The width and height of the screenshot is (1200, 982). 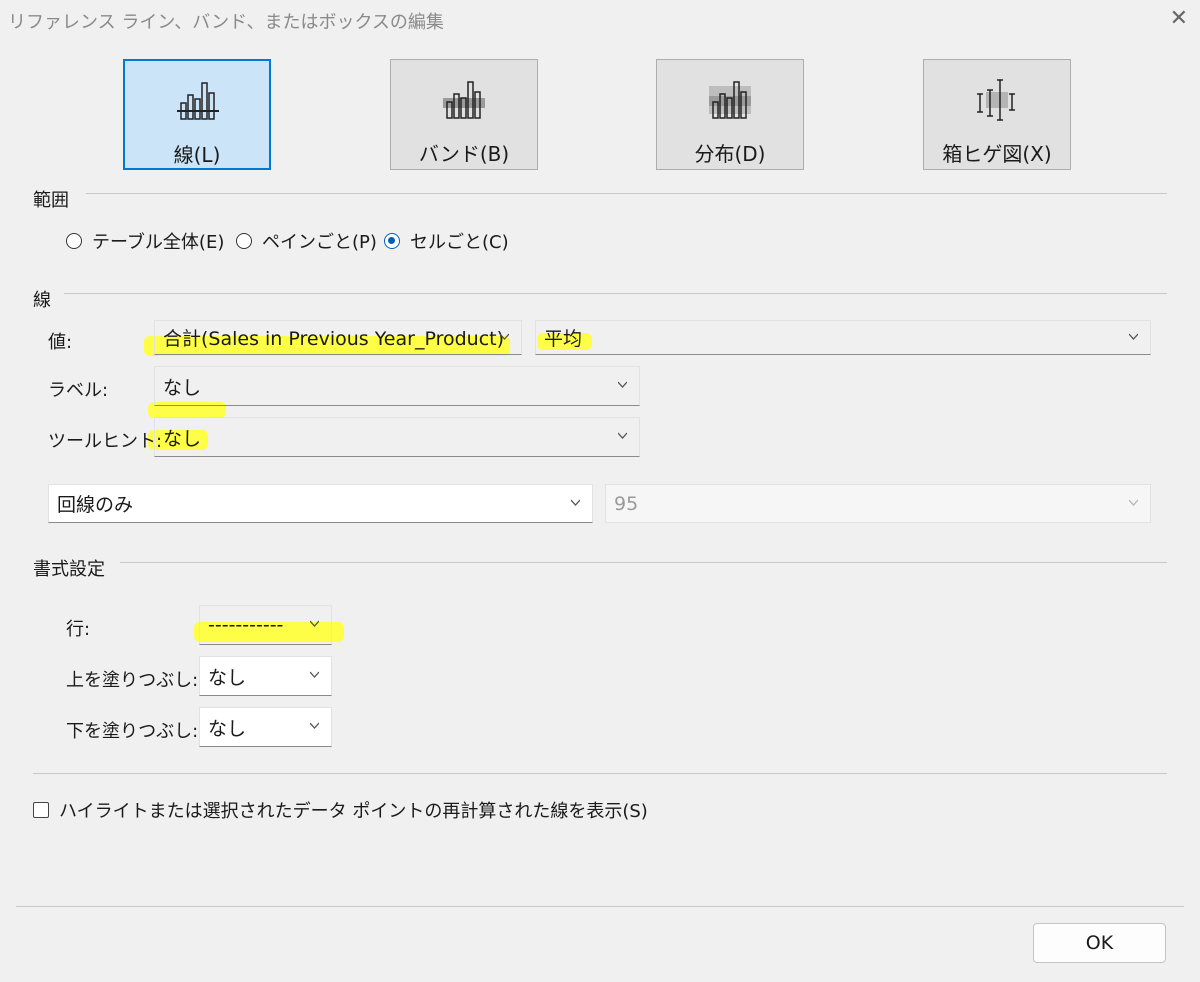 What do you see at coordinates (459, 242) in the screenshot?
I see `scope-cell-label: セルごと(C)` at bounding box center [459, 242].